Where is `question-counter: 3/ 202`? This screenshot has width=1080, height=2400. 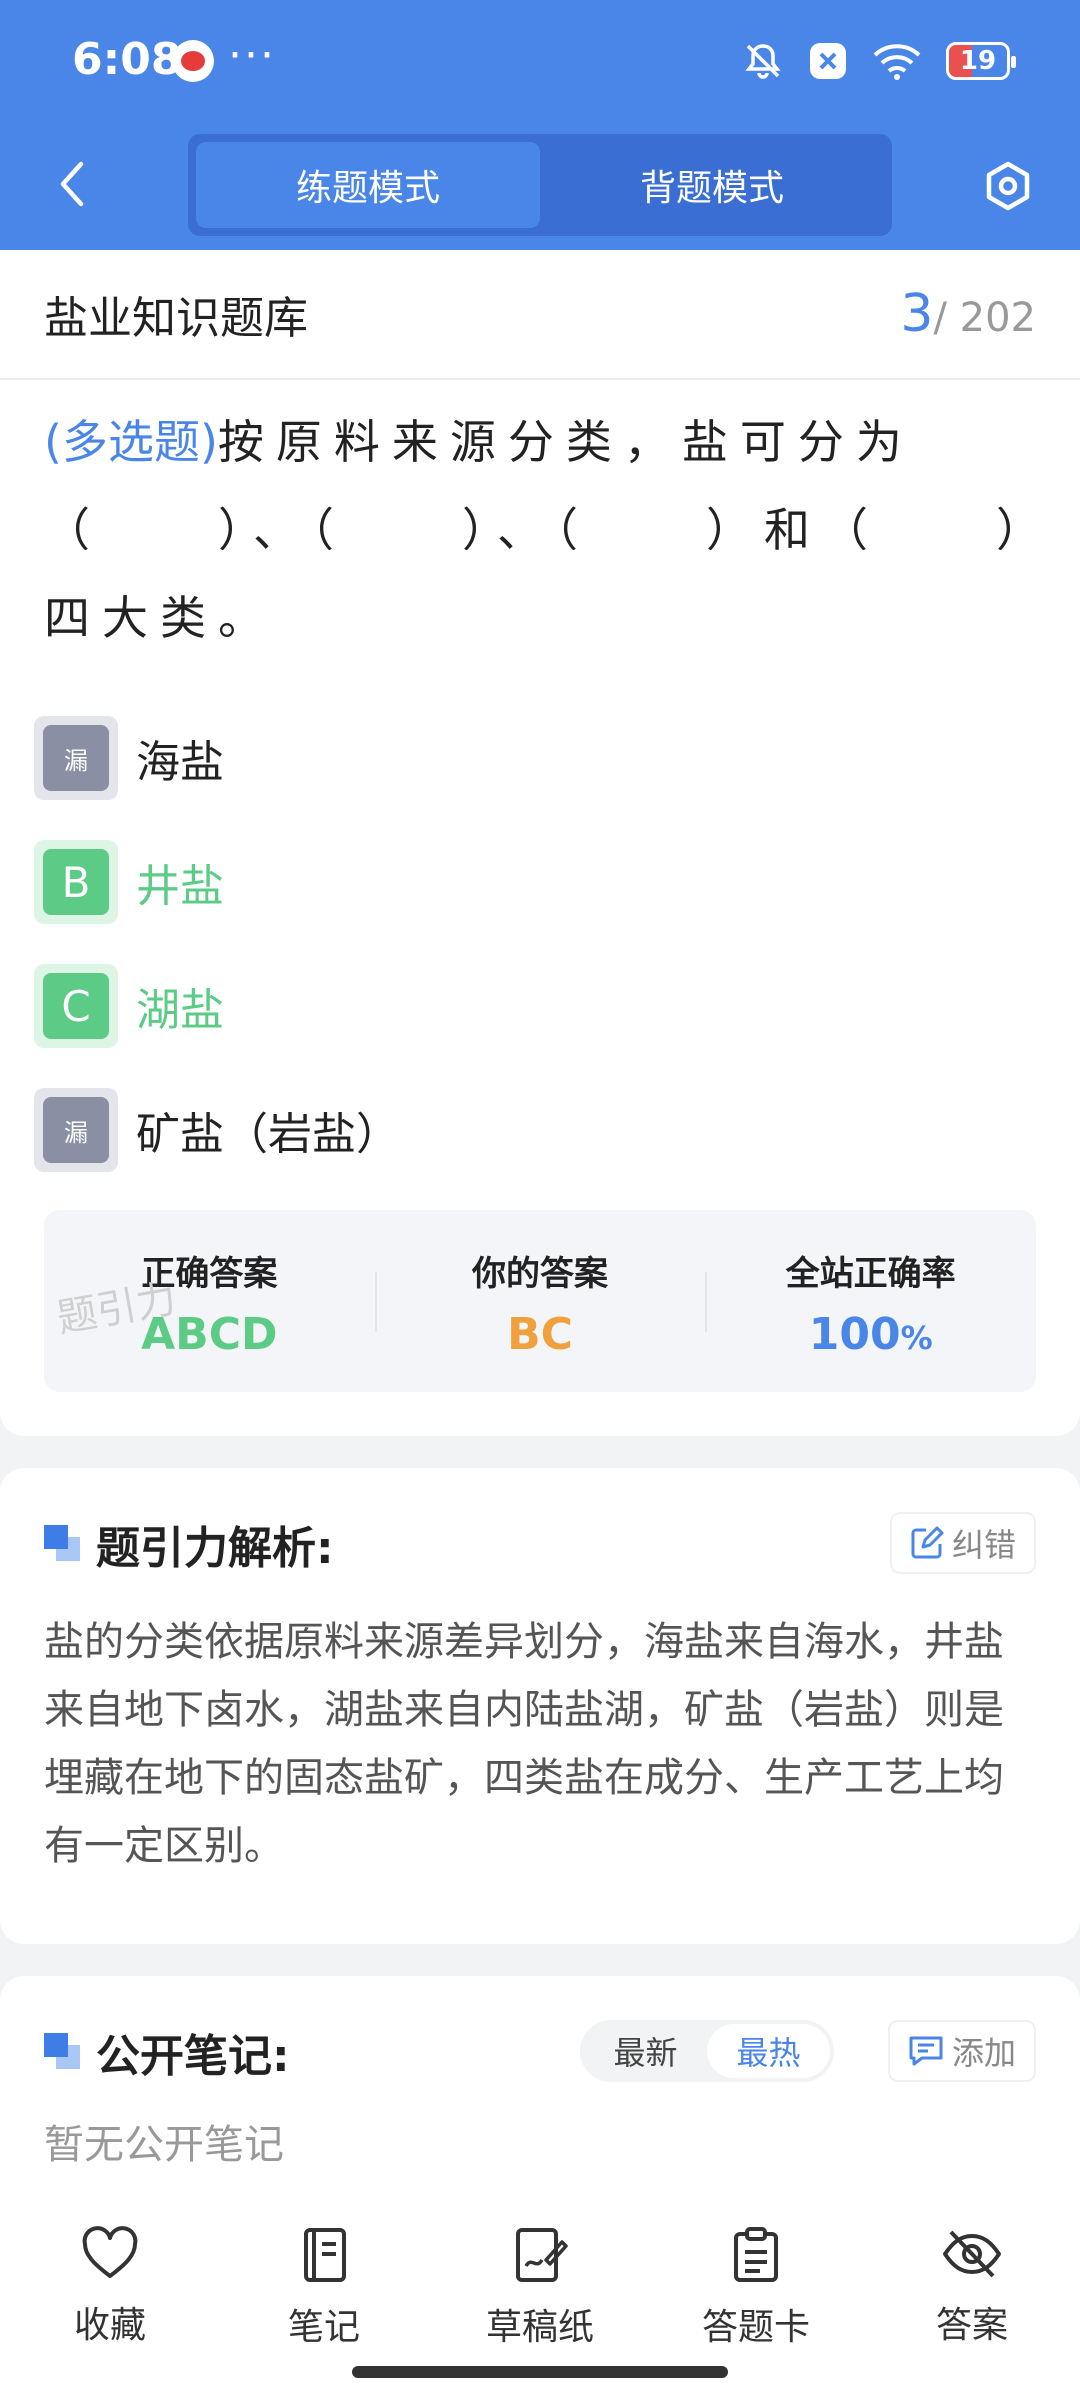
question-counter: 3/ 202 is located at coordinates (968, 314).